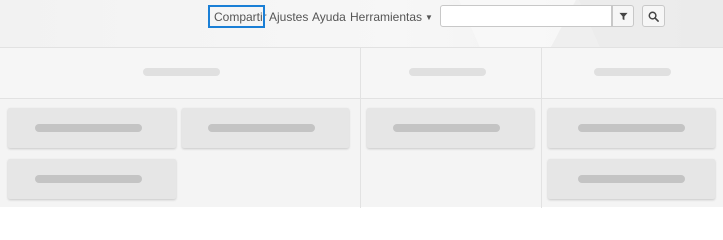  I want to click on share-link: Compartir, so click(240, 17).